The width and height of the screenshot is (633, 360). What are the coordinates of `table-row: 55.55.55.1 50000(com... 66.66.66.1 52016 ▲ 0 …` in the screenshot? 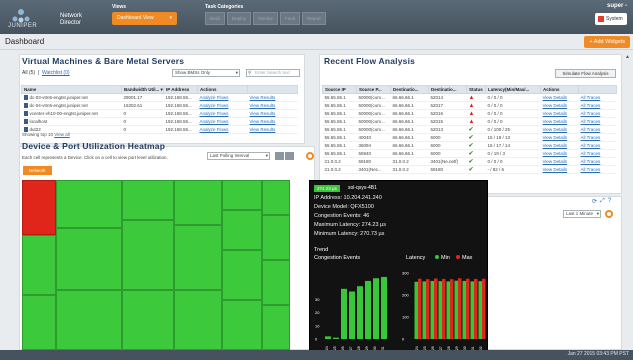 It's located at (469, 113).